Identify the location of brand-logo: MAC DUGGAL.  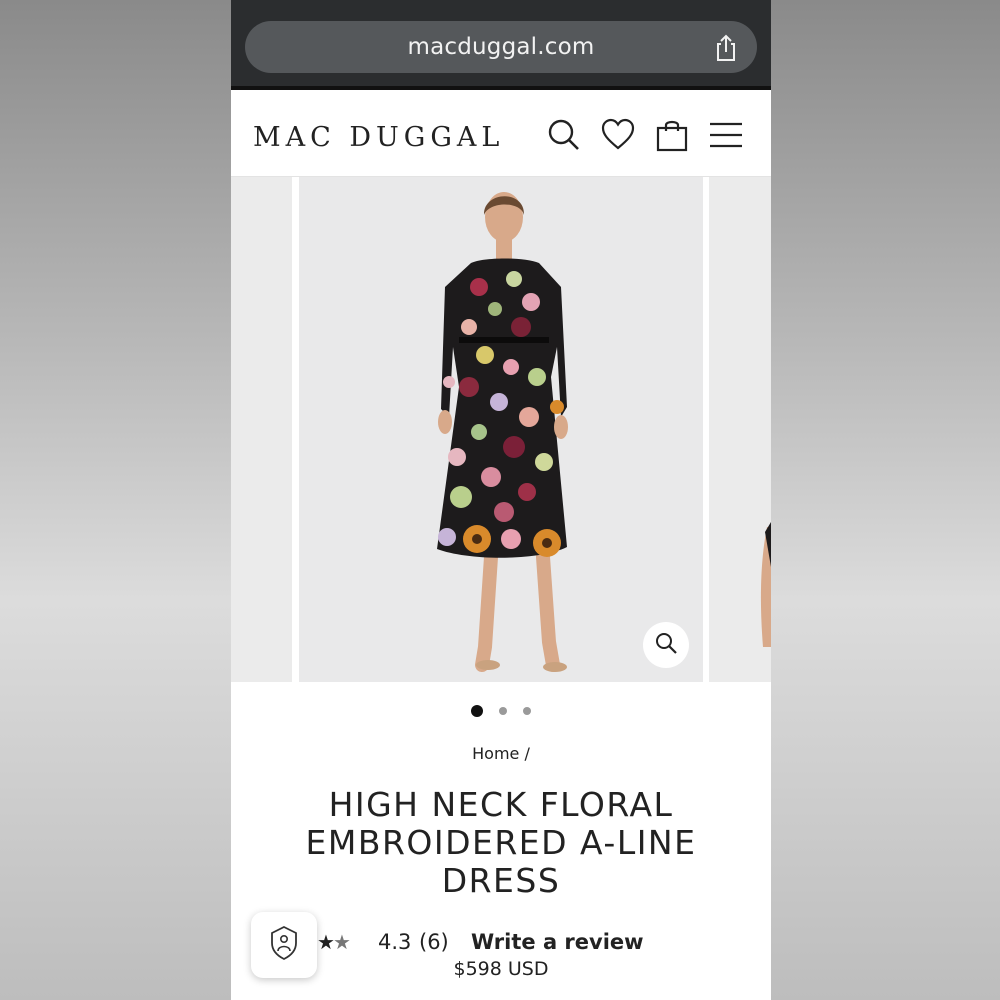
(378, 137).